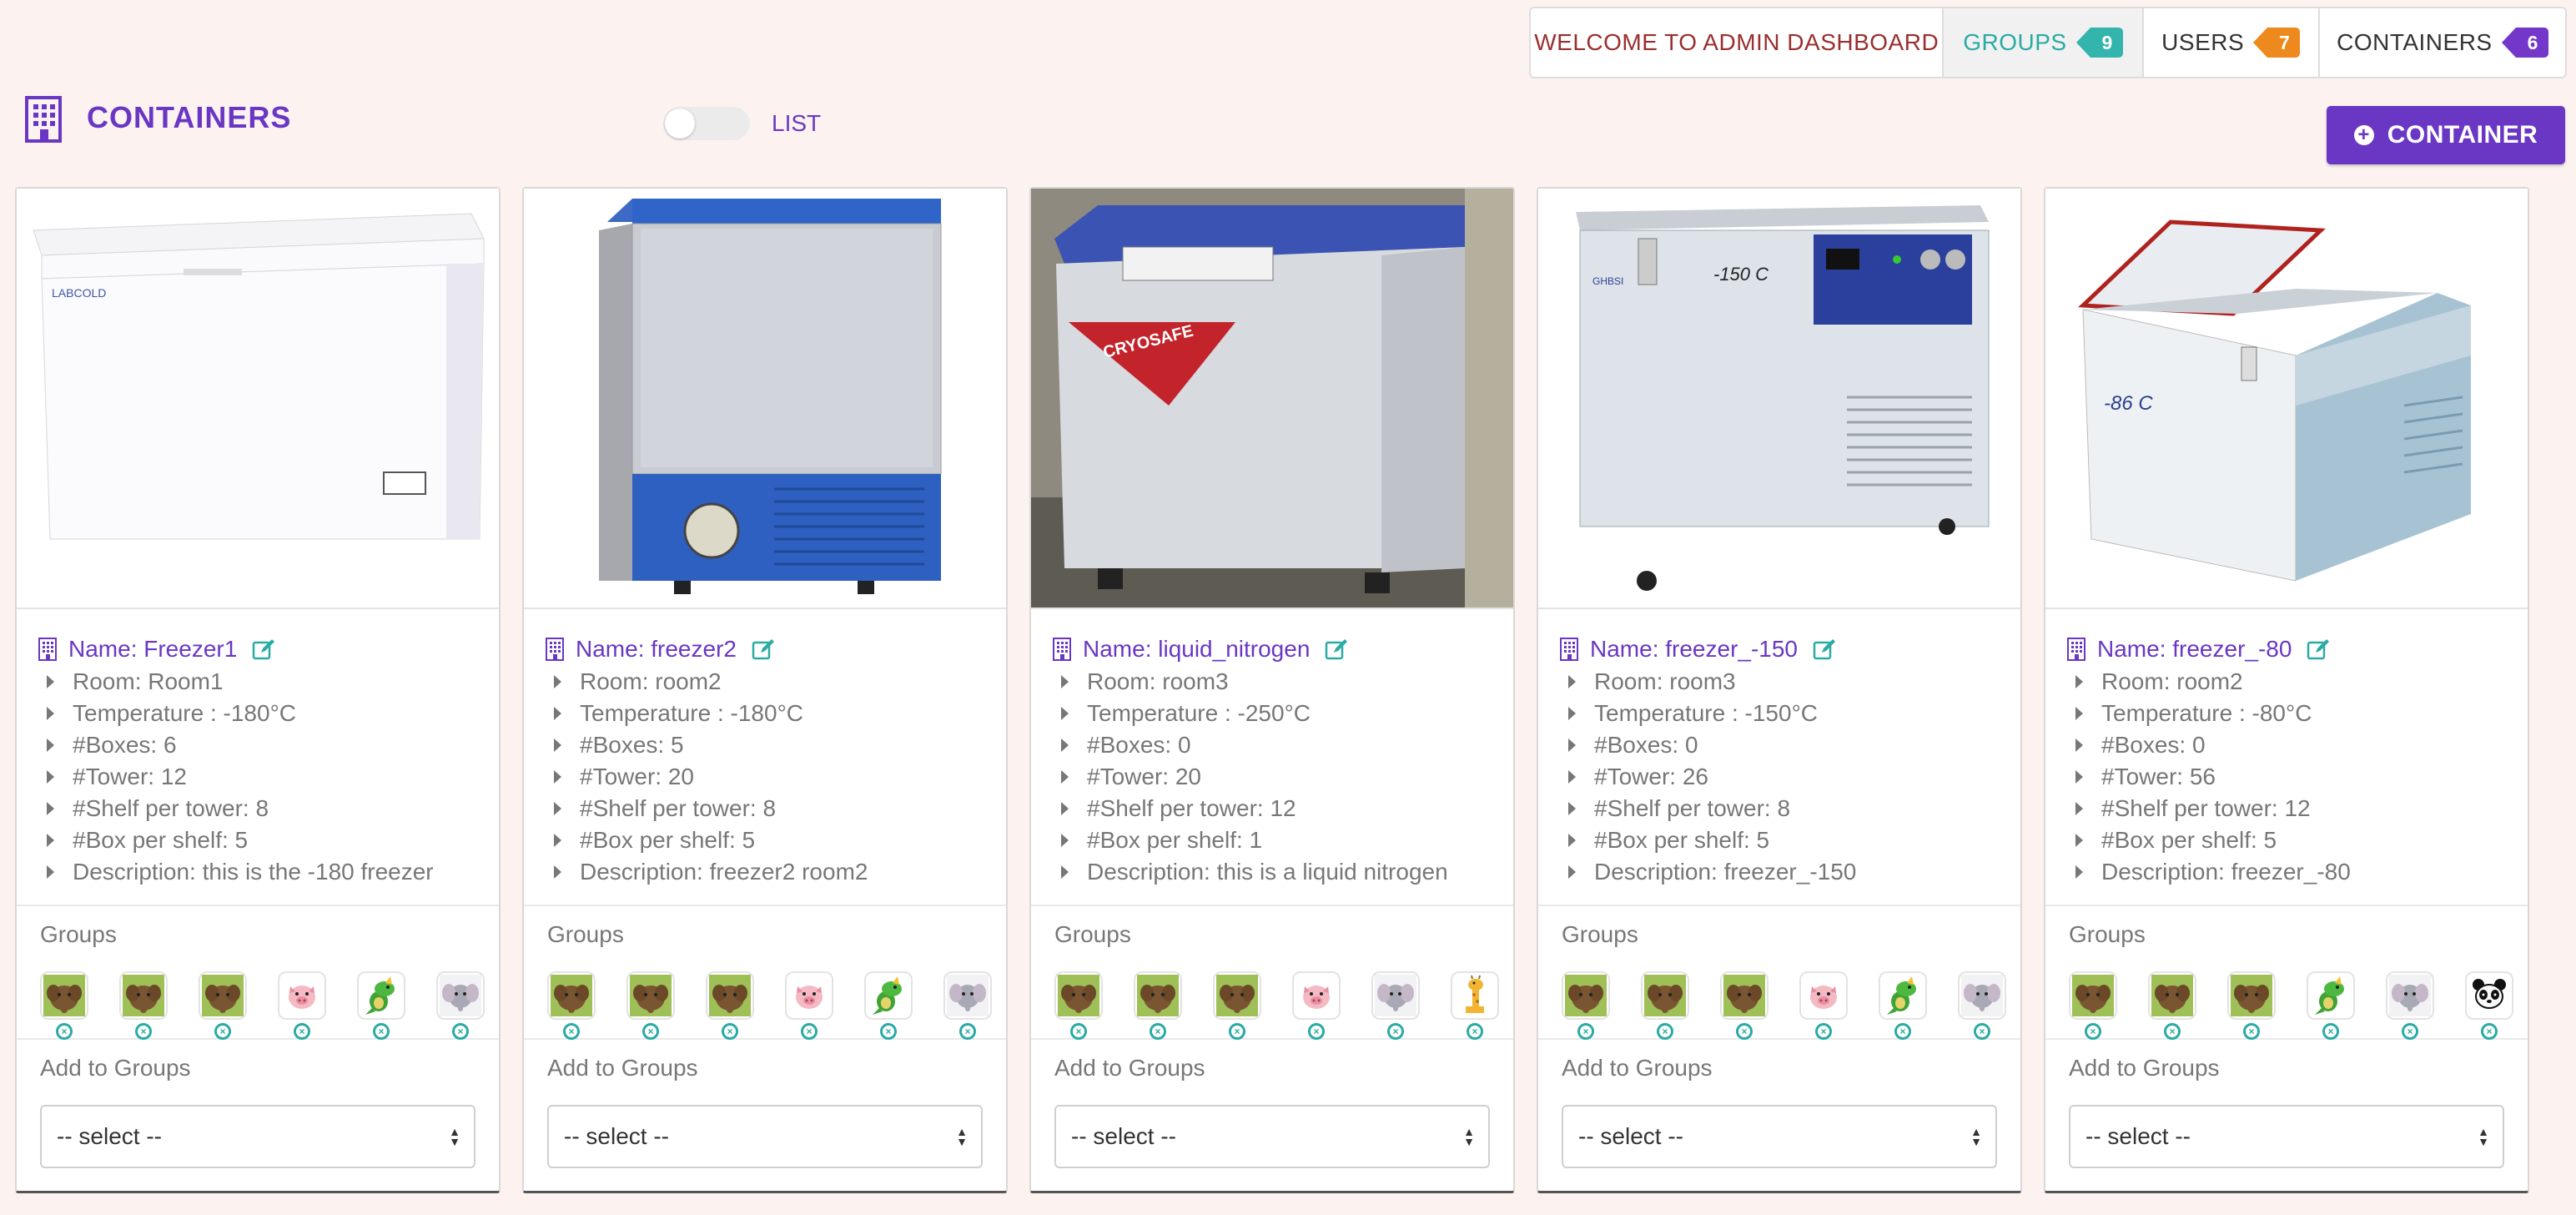 The height and width of the screenshot is (1215, 2576). I want to click on caret-right-icon, so click(557, 777).